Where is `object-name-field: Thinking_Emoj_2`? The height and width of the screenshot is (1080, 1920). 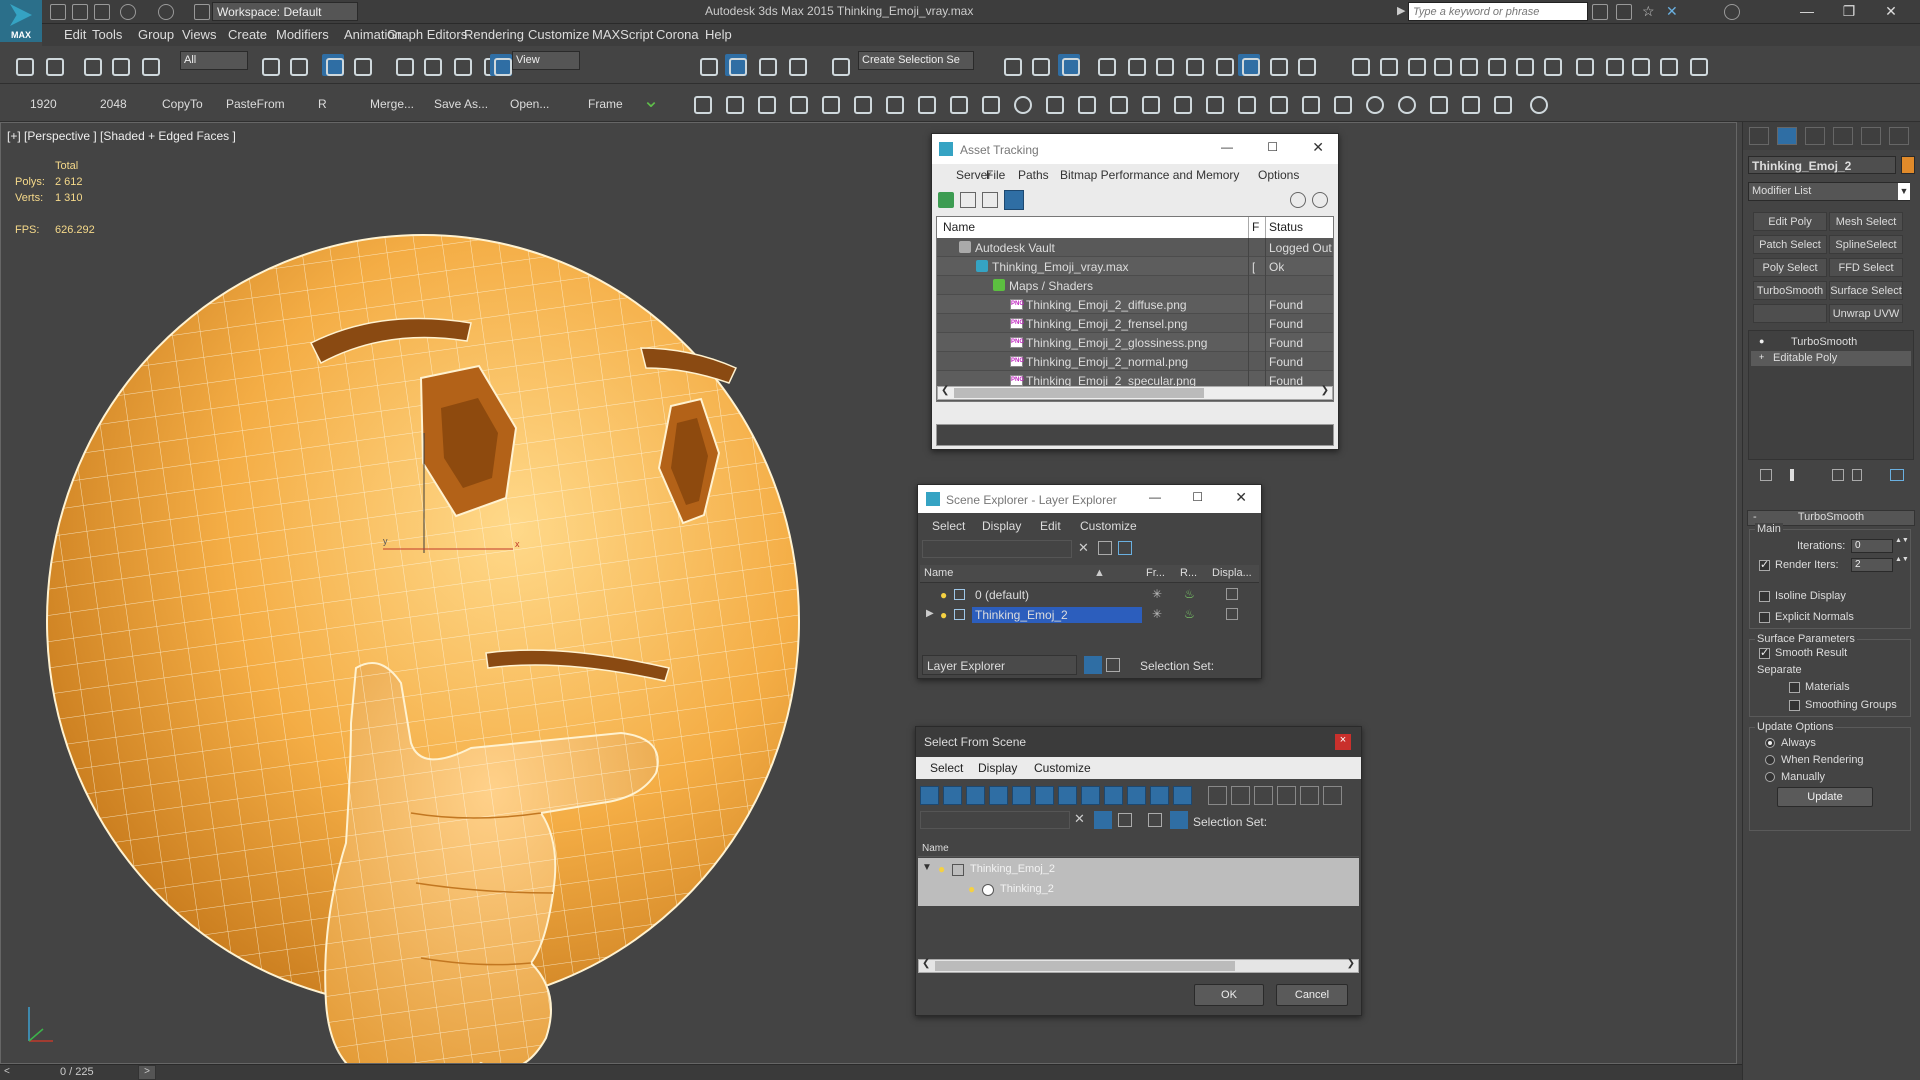 object-name-field: Thinking_Emoj_2 is located at coordinates (1822, 165).